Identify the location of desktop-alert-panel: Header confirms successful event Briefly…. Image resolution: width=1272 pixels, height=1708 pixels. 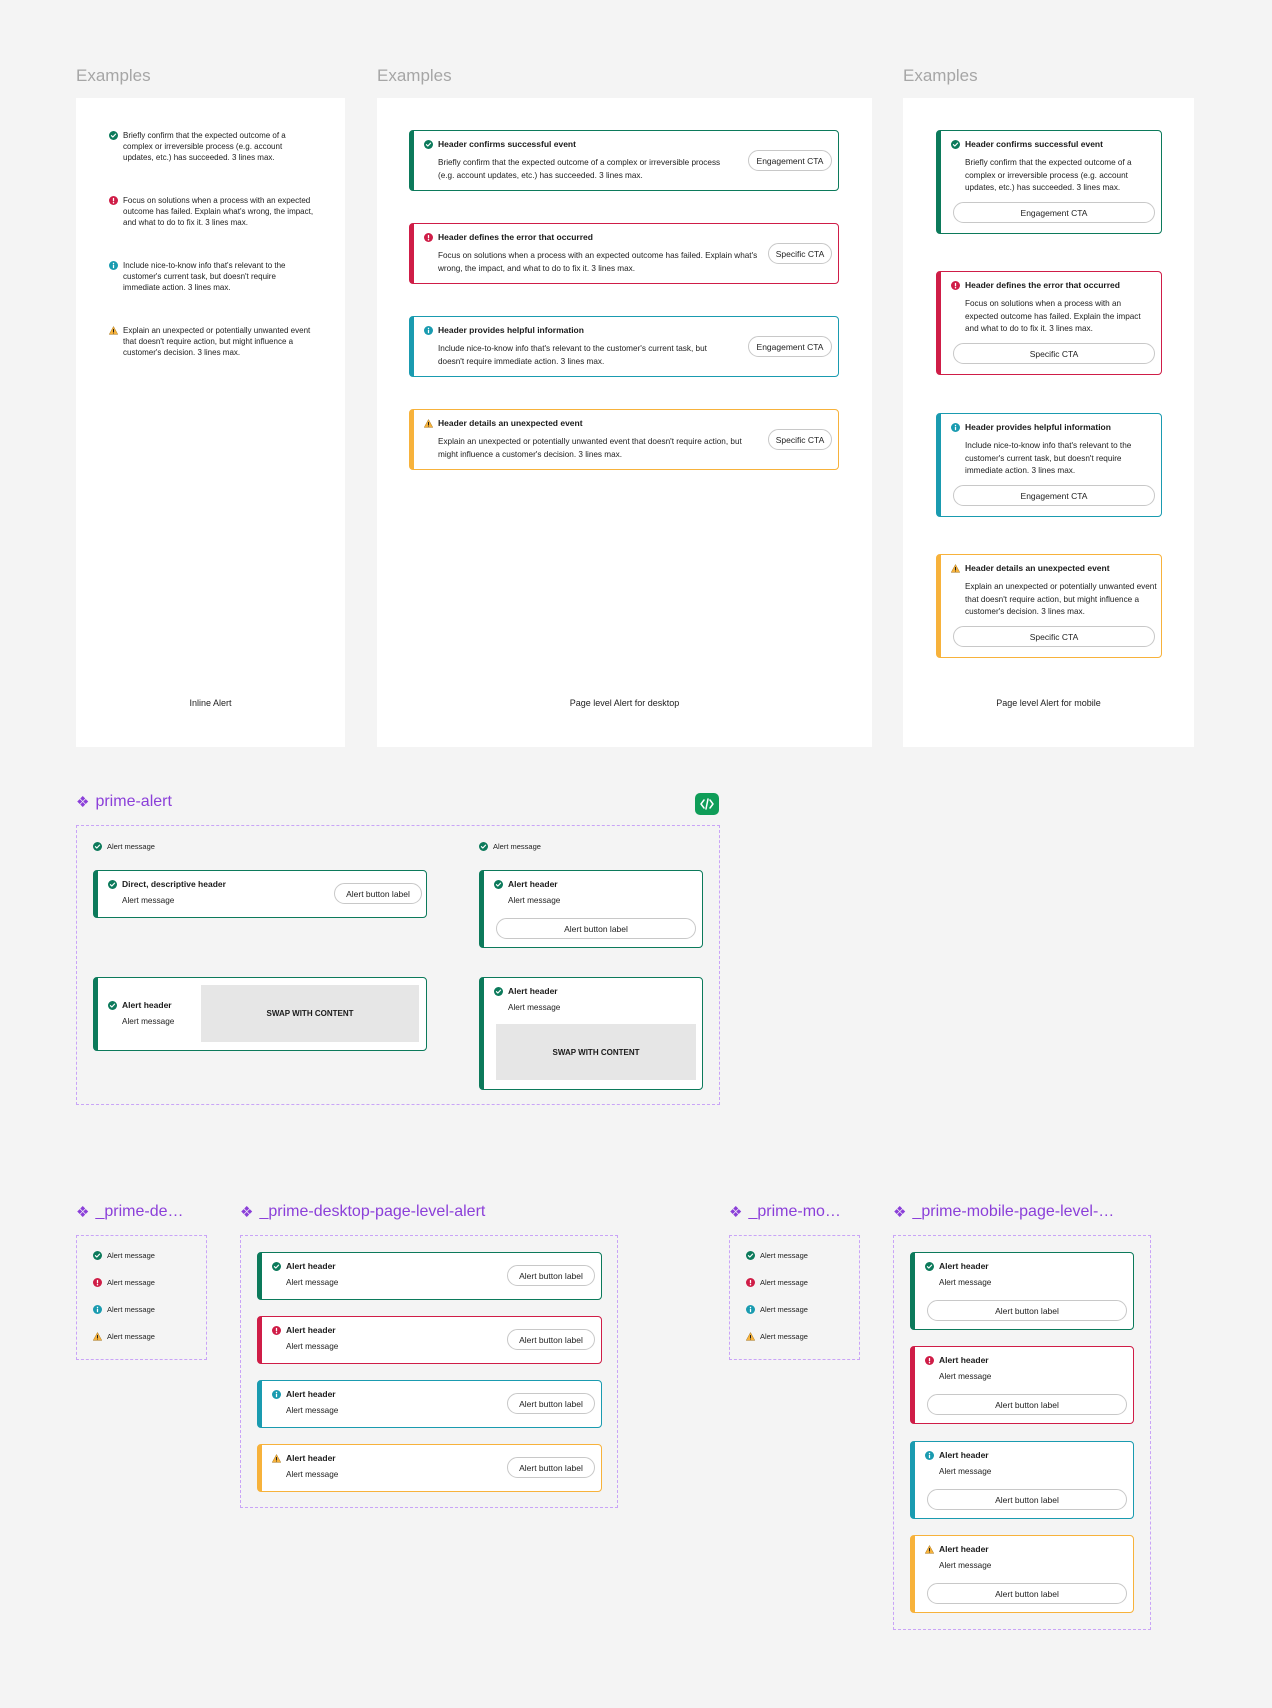
(624, 422).